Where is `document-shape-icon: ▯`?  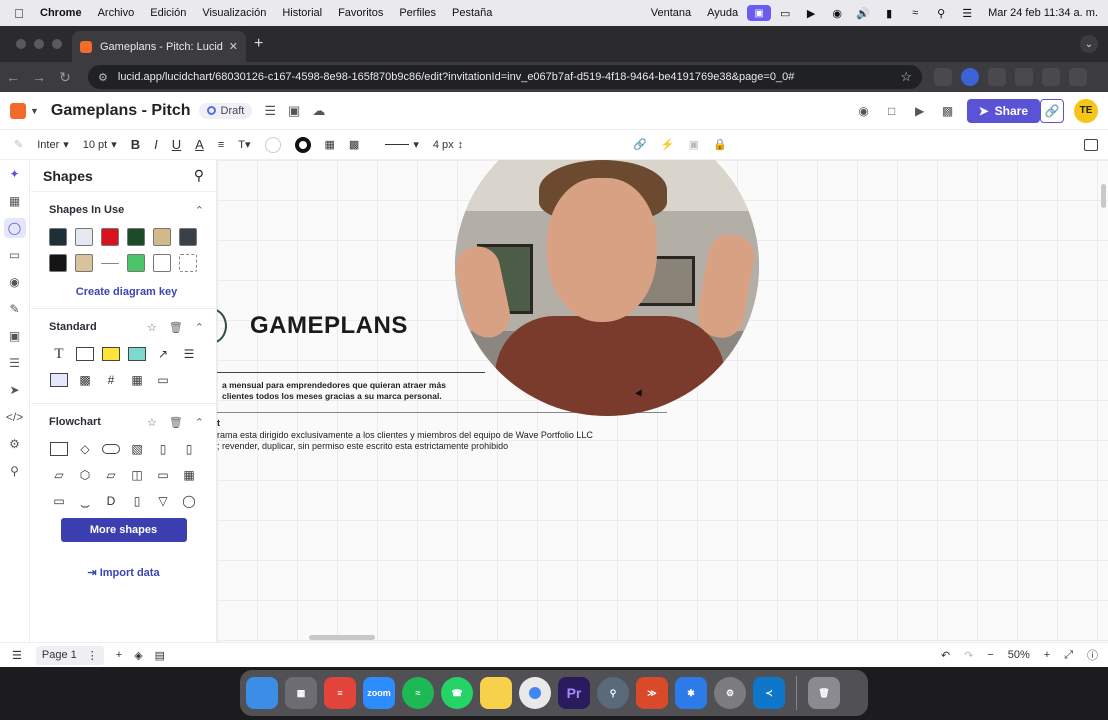 document-shape-icon: ▯ is located at coordinates (163, 449).